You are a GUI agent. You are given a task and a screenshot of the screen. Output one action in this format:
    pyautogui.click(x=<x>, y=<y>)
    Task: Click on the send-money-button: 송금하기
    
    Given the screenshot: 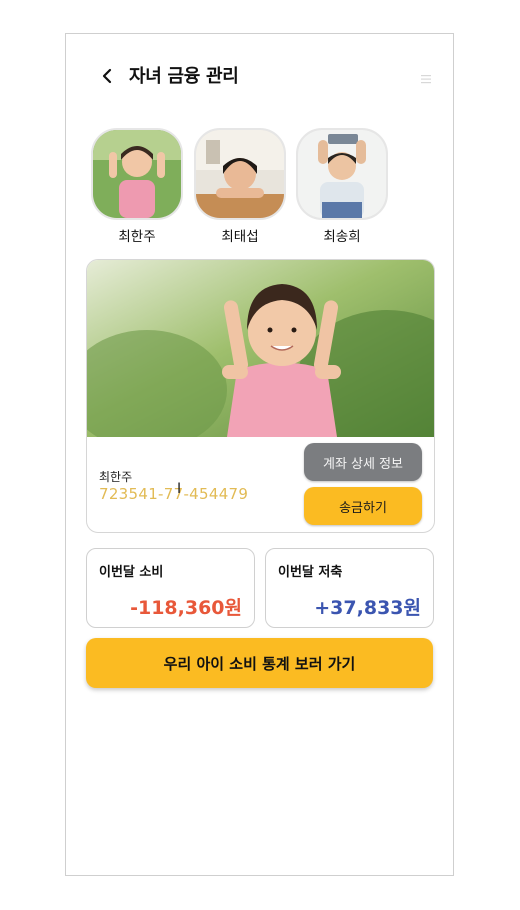 What is the action you would take?
    pyautogui.click(x=363, y=506)
    